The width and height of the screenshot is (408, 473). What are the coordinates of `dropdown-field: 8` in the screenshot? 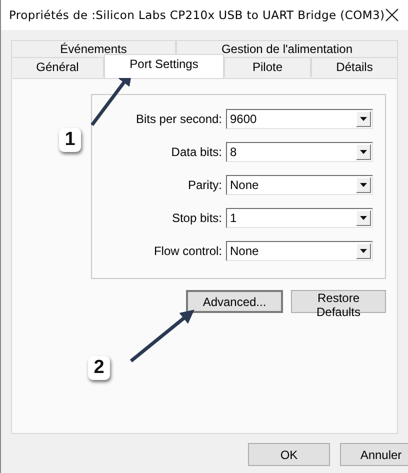 It's located at (299, 152).